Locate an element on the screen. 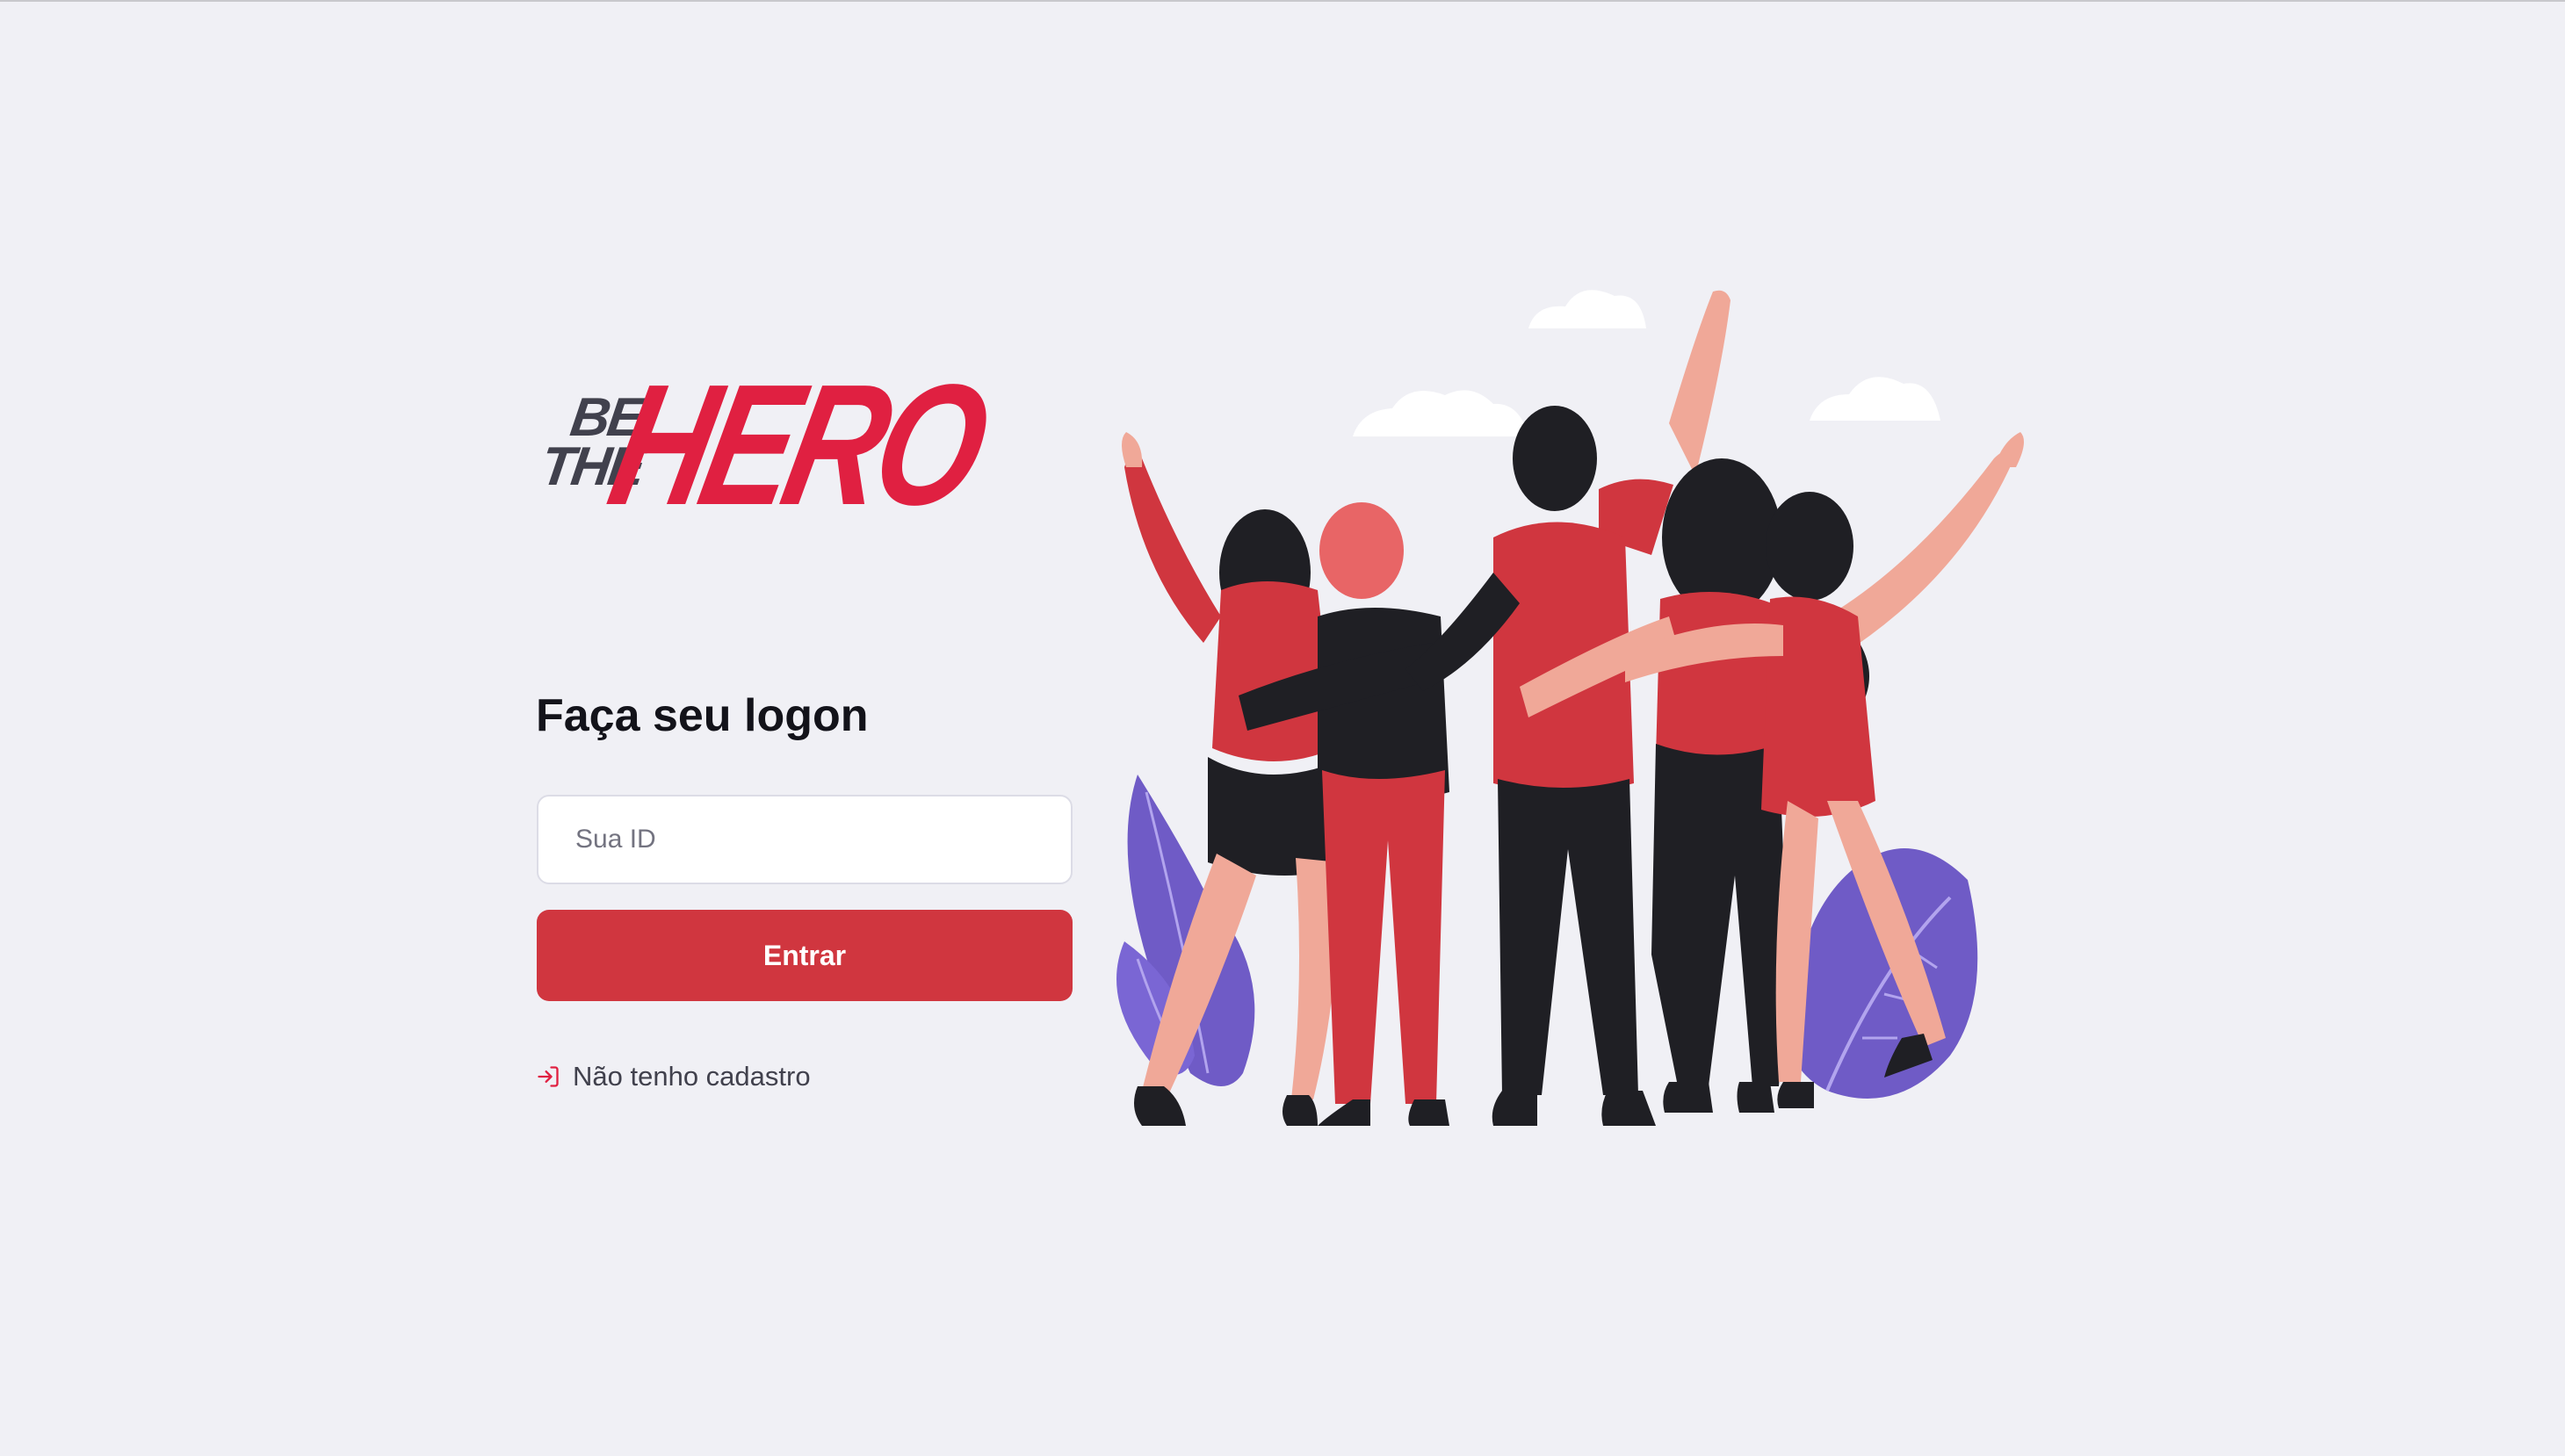 Image resolution: width=2565 pixels, height=1456 pixels. be-the-hero-logo: BE THE HERO is located at coordinates (766, 445).